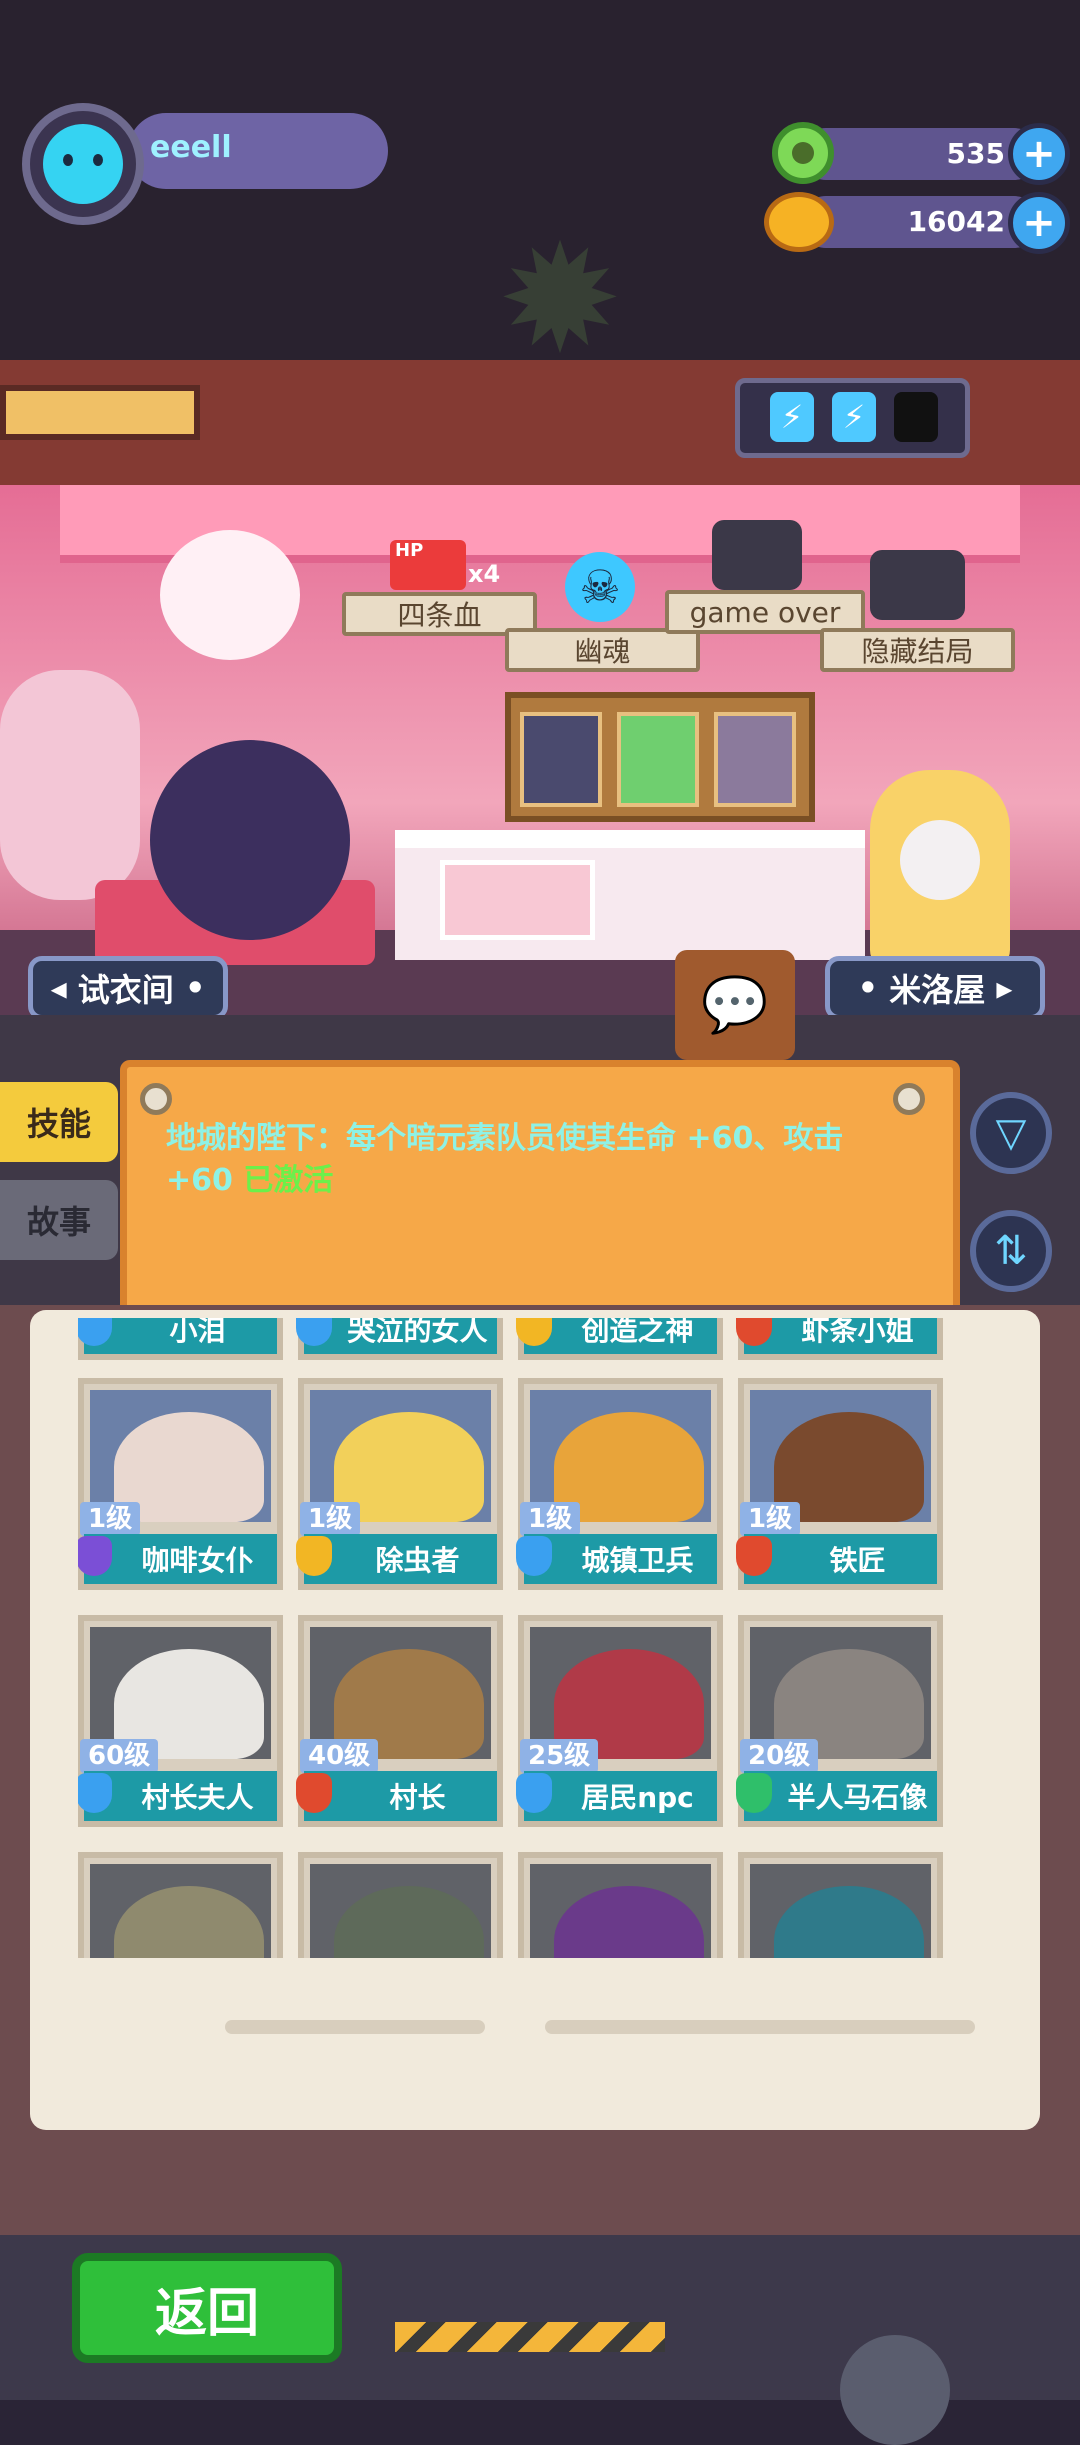  I want to click on fitting-room-button: ◂ 试衣间 •, so click(128, 988).